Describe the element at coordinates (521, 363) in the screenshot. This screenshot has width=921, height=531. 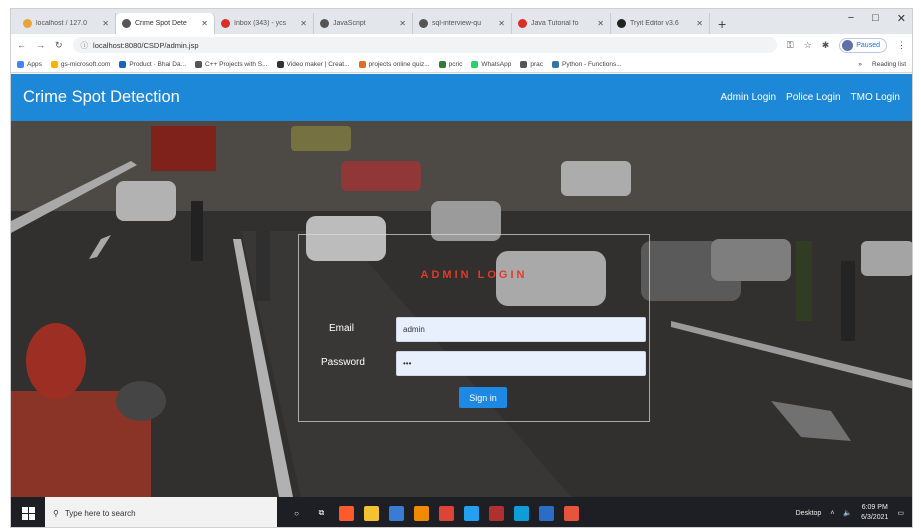
I see `password-field` at that location.